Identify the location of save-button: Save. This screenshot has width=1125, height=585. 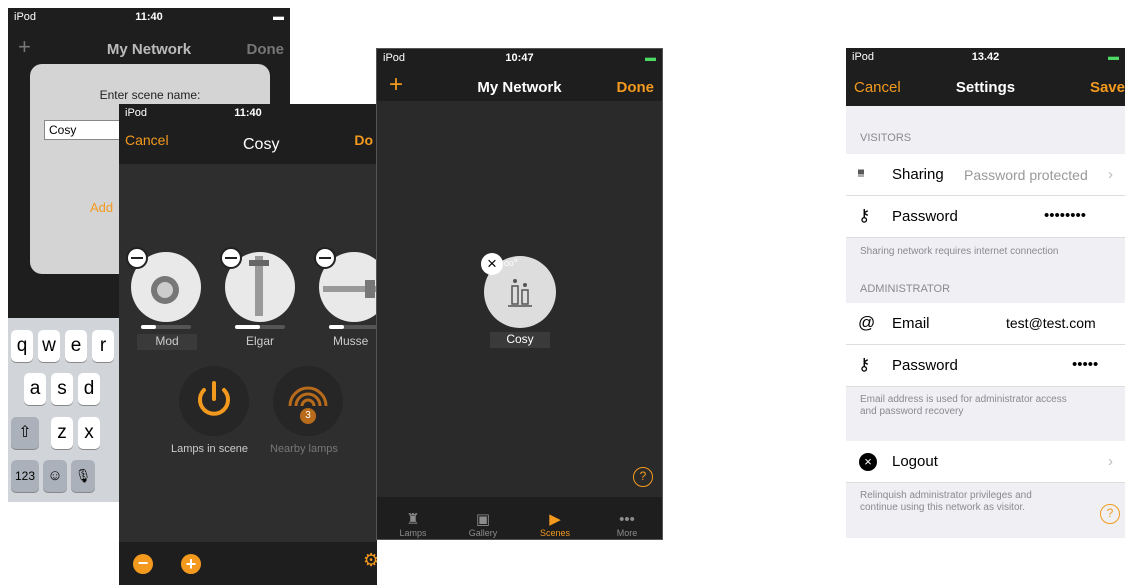
(1107, 87).